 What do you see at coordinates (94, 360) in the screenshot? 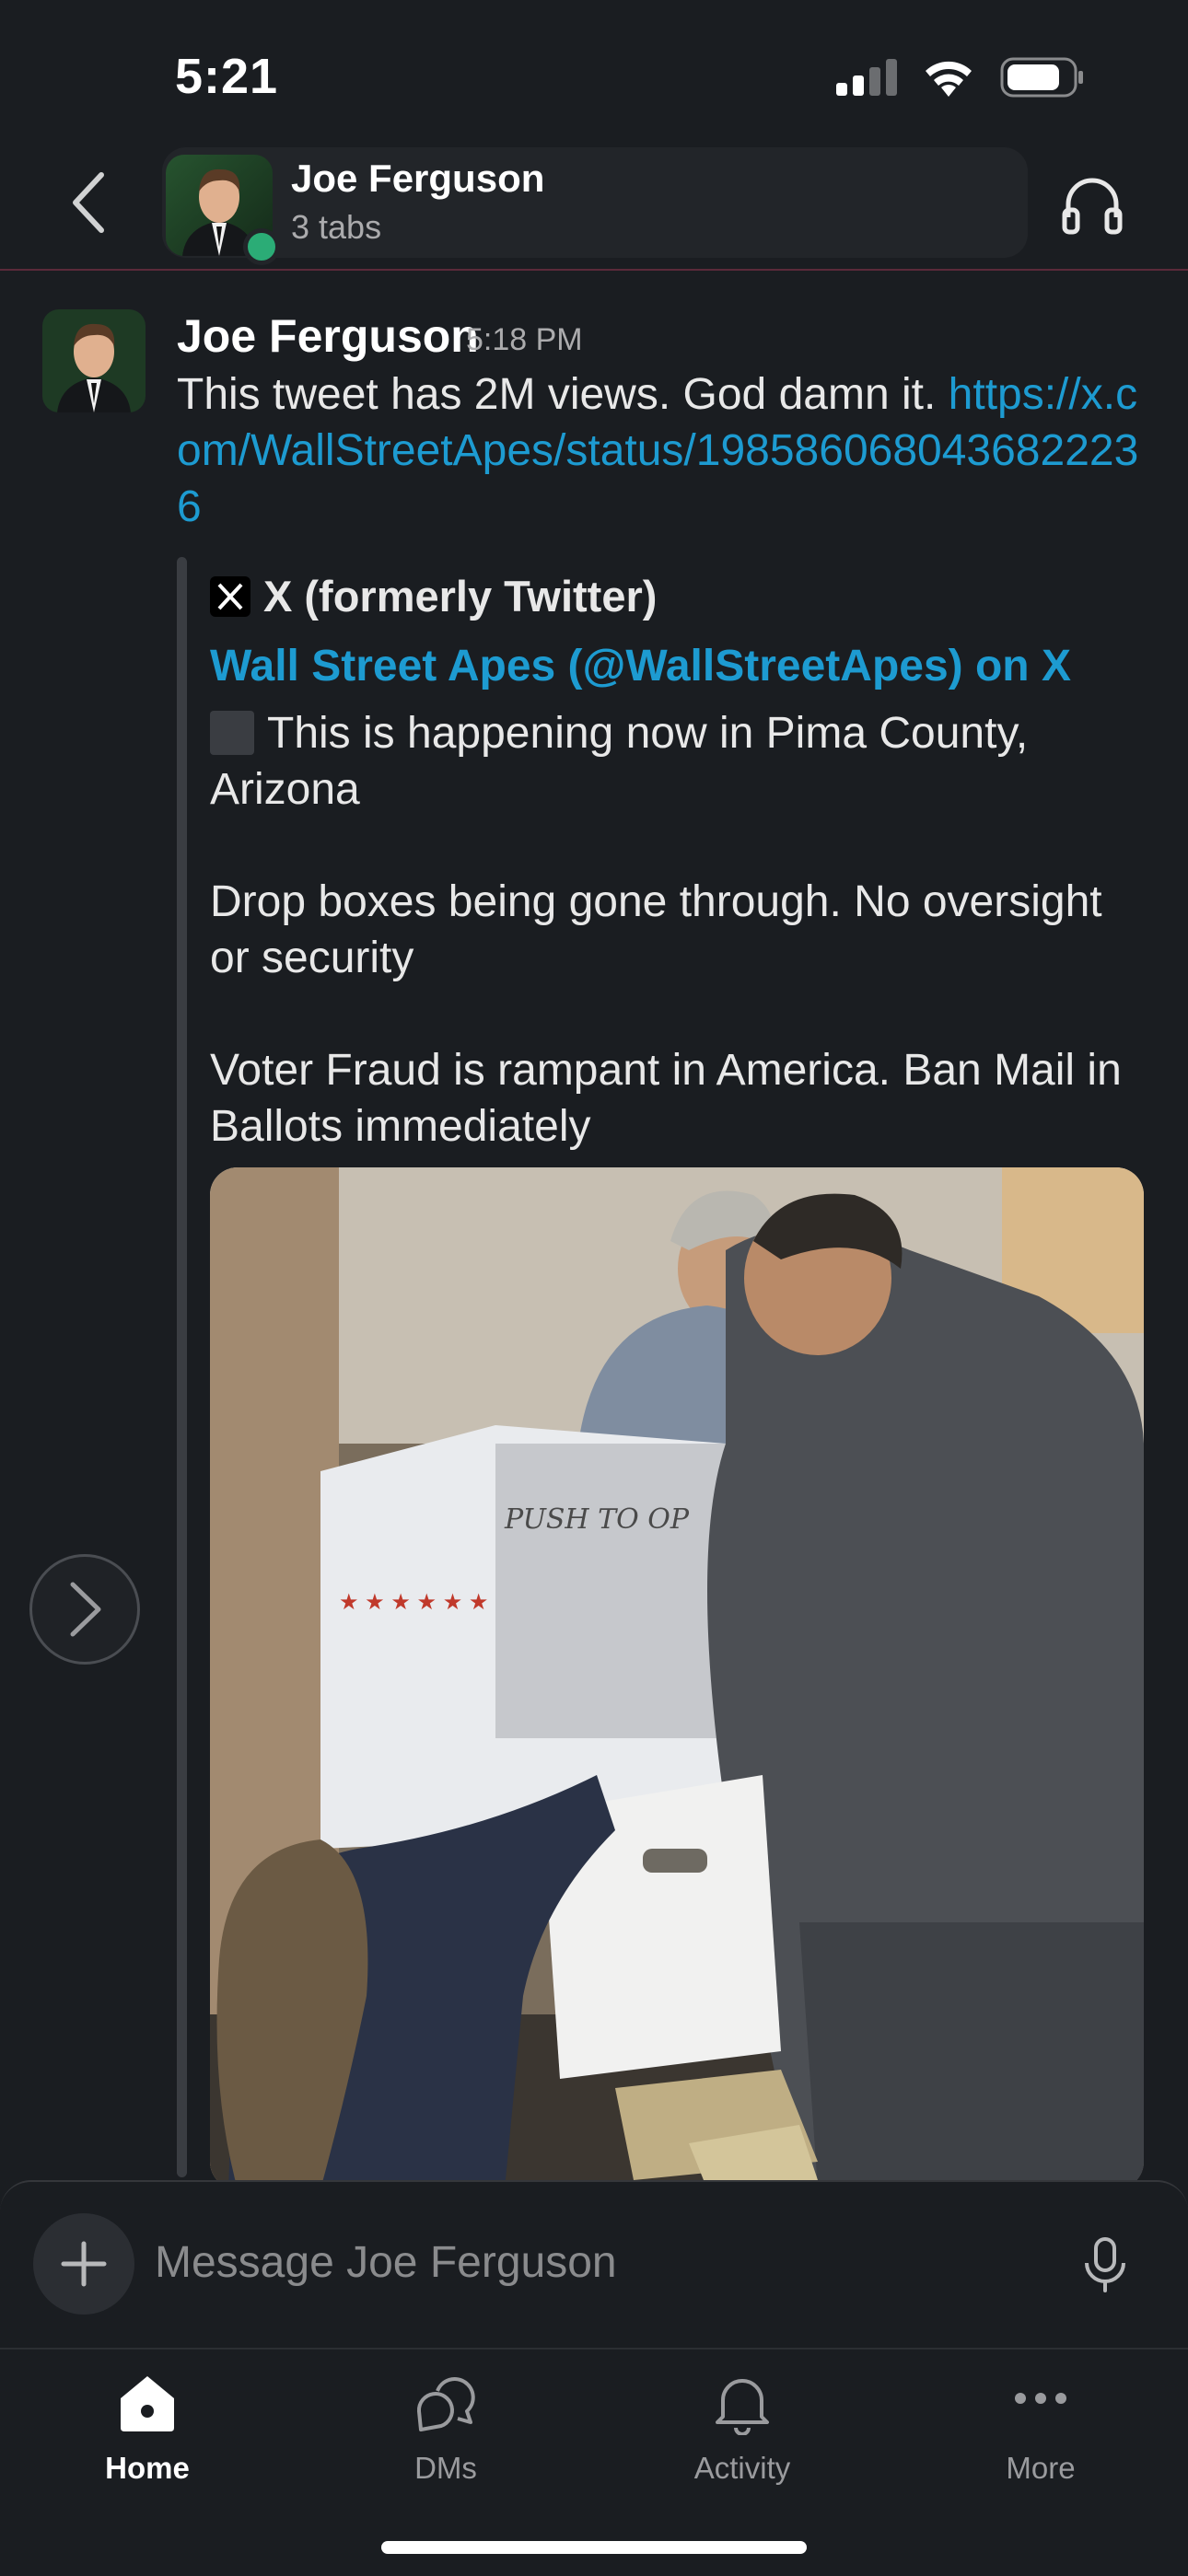
I see `message-avatar` at bounding box center [94, 360].